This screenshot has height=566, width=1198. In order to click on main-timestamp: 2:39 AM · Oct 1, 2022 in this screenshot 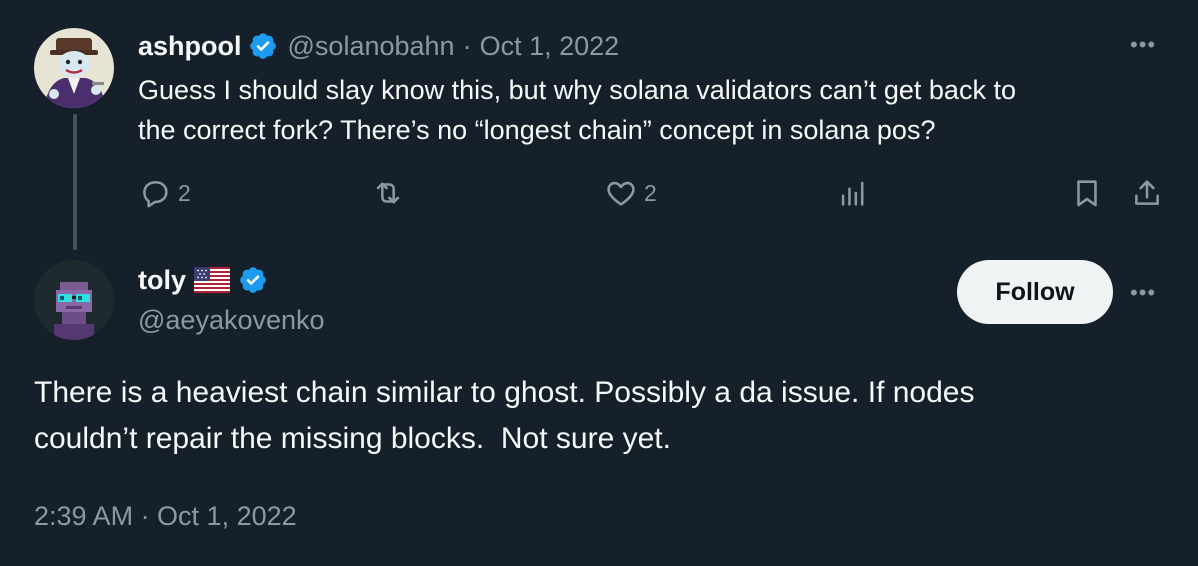, I will do `click(165, 516)`.